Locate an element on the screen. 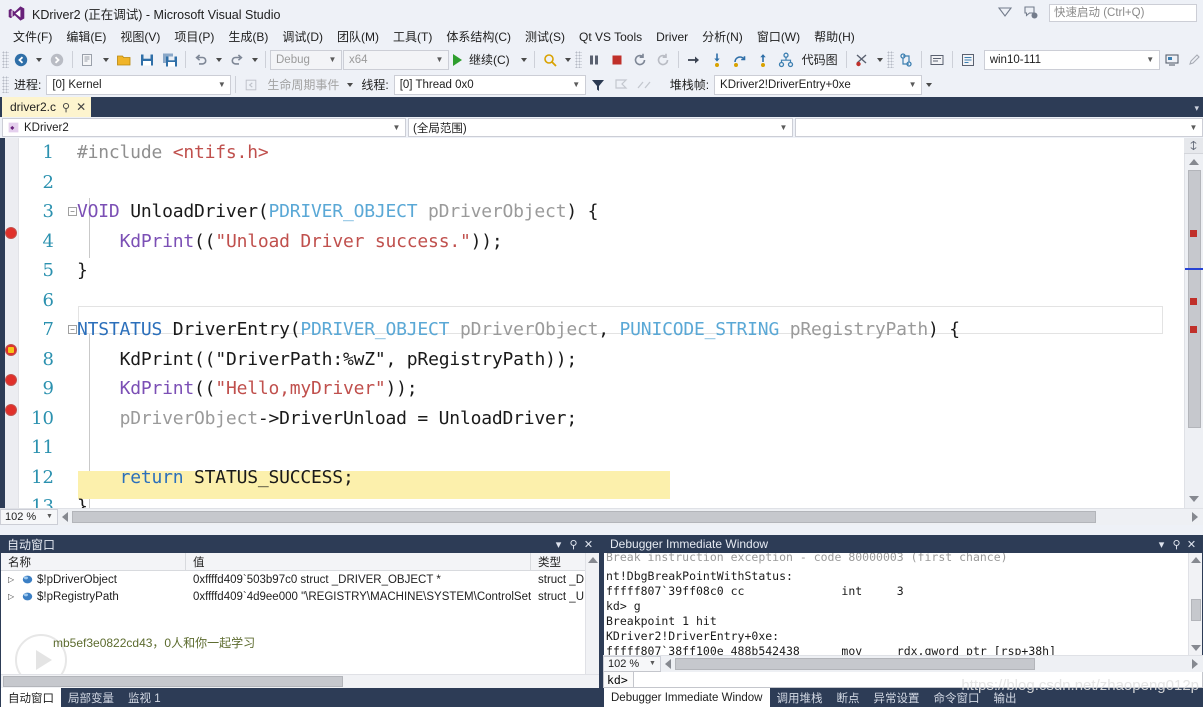 The image size is (1203, 707). memory-window-icon is located at coordinates (937, 59).